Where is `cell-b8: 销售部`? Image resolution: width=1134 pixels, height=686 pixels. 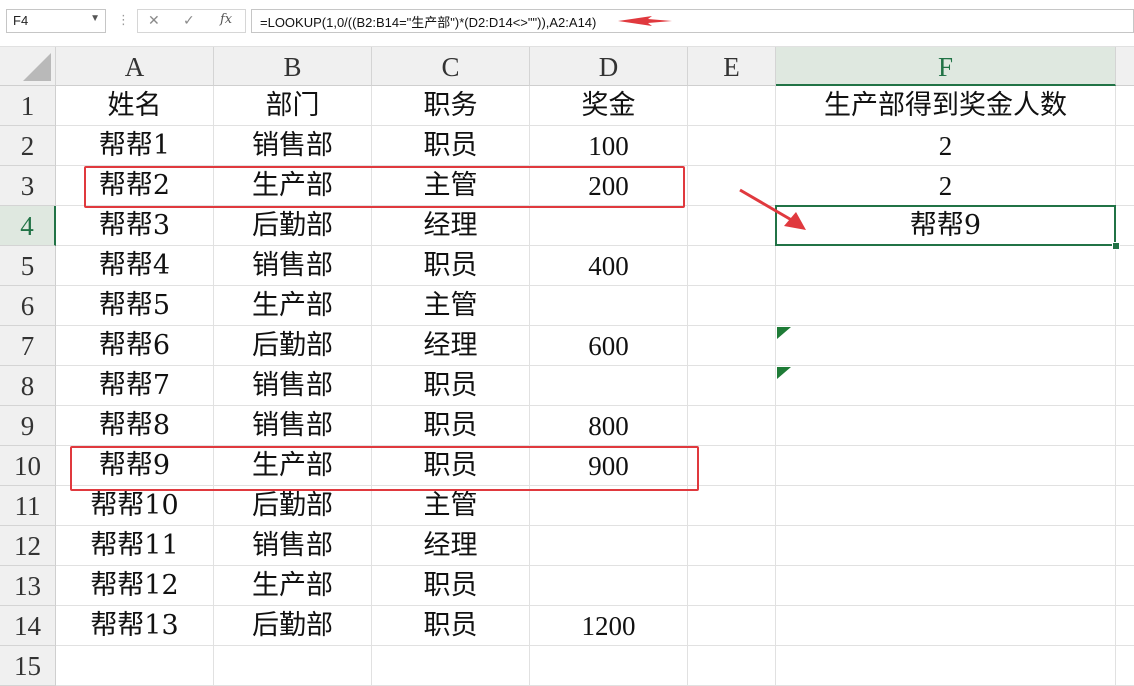 cell-b8: 销售部 is located at coordinates (293, 386).